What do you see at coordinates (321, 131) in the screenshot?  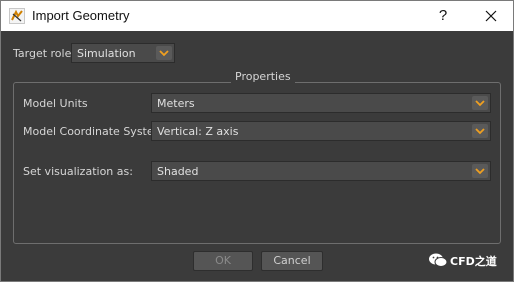 I see `coordinate-system-dropdown: Vertical: Z axis` at bounding box center [321, 131].